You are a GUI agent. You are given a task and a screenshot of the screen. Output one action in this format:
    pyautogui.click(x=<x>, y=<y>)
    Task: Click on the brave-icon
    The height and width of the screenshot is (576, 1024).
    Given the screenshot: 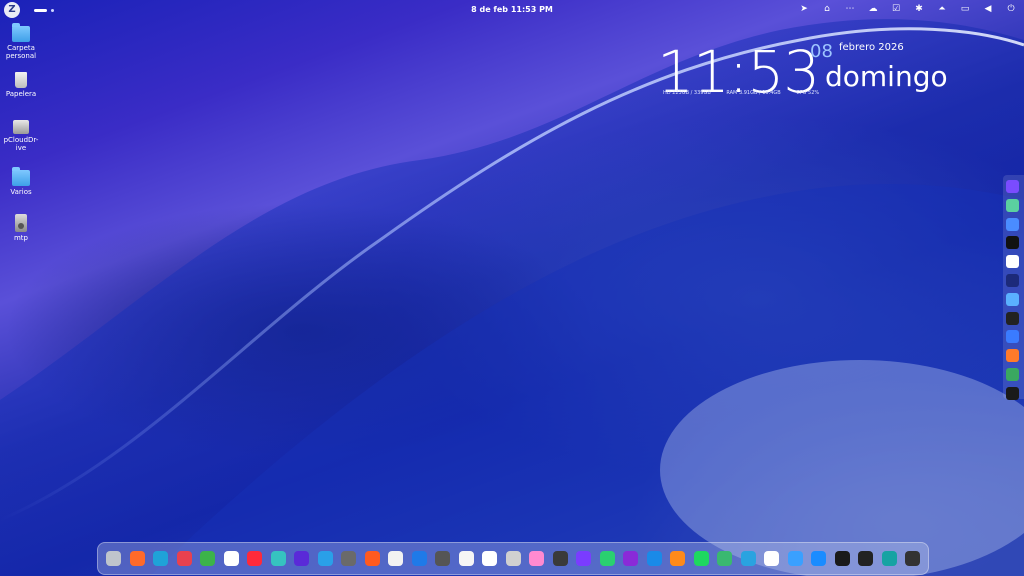 What is the action you would take?
    pyautogui.click(x=372, y=558)
    